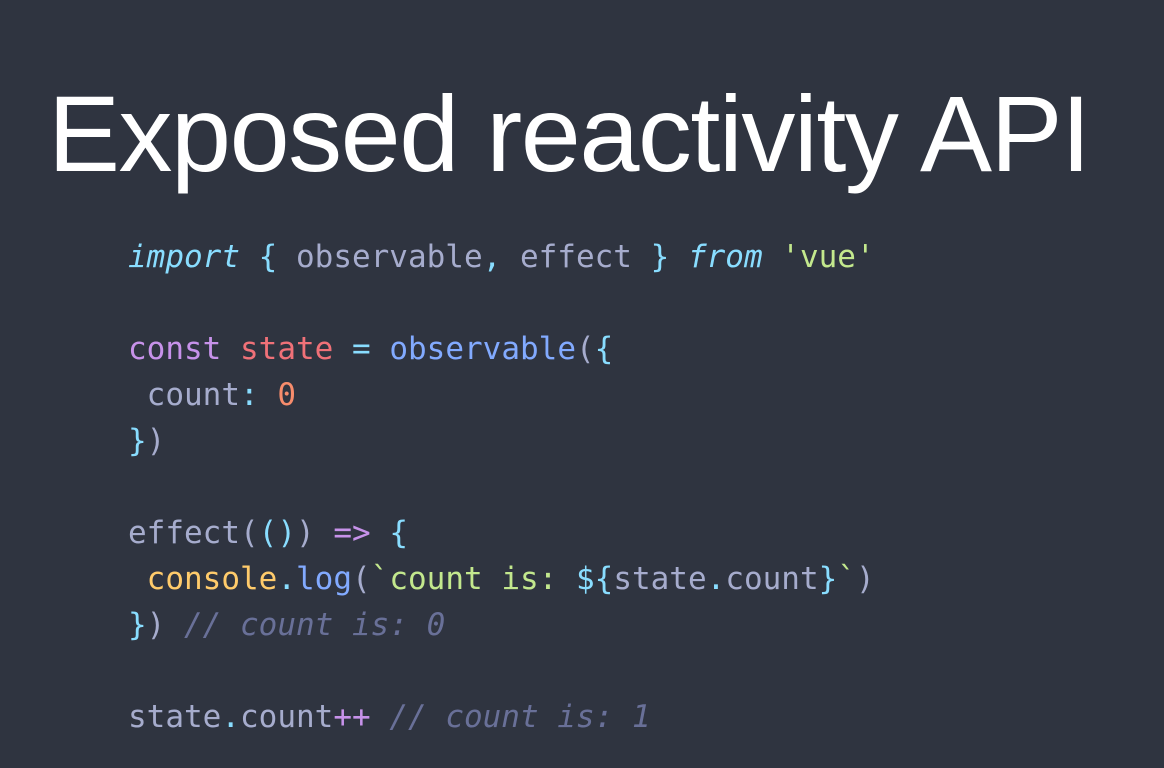 Image resolution: width=1164 pixels, height=768 pixels. Describe the element at coordinates (249, 395) in the screenshot. I see `code-token-punct: :` at that location.